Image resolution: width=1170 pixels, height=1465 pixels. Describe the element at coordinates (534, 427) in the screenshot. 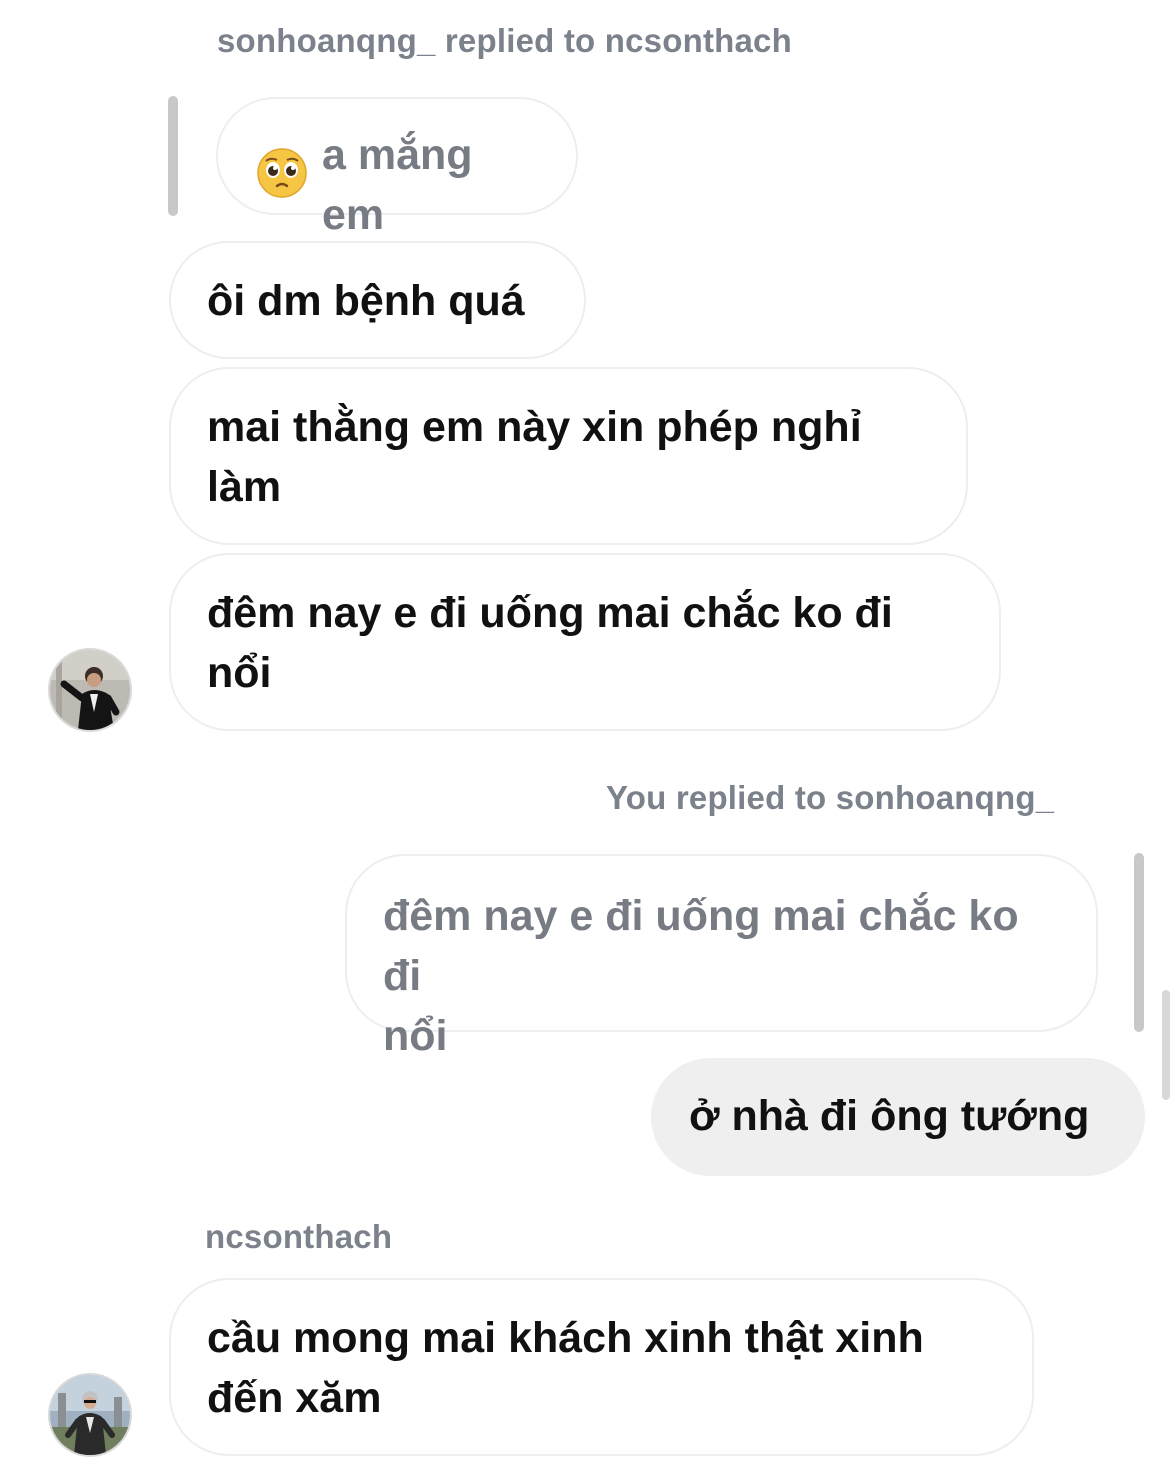

I see `message-text-line: mai thằng em này xin phép nghỉ` at that location.